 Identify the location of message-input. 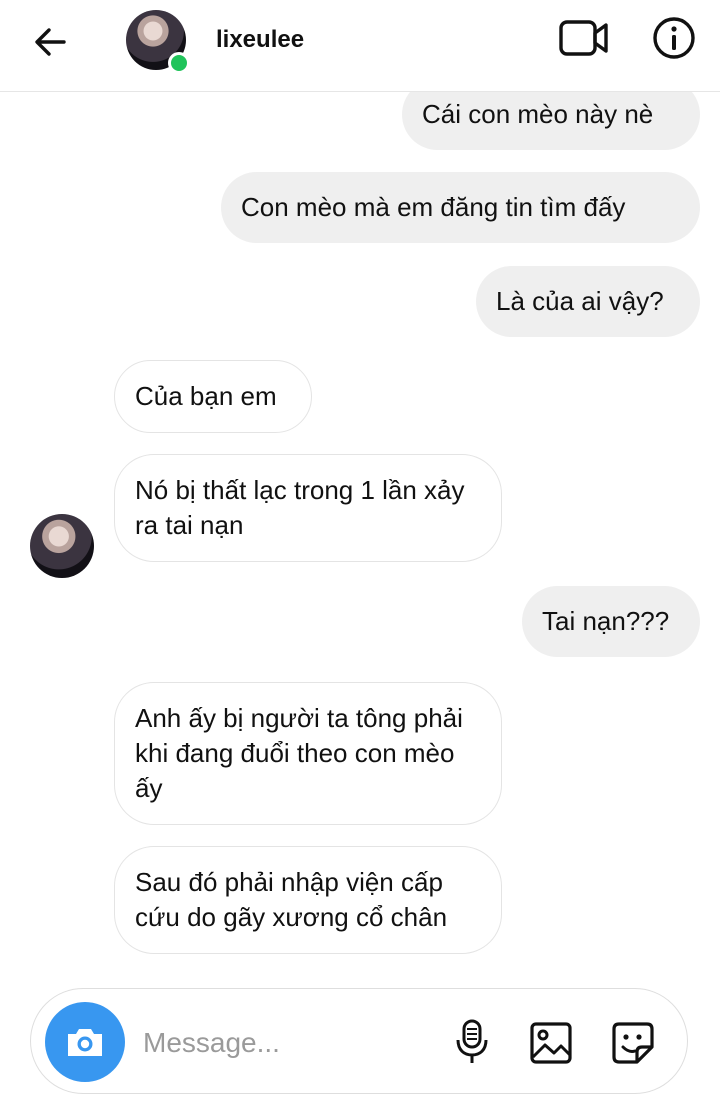
(288, 1043).